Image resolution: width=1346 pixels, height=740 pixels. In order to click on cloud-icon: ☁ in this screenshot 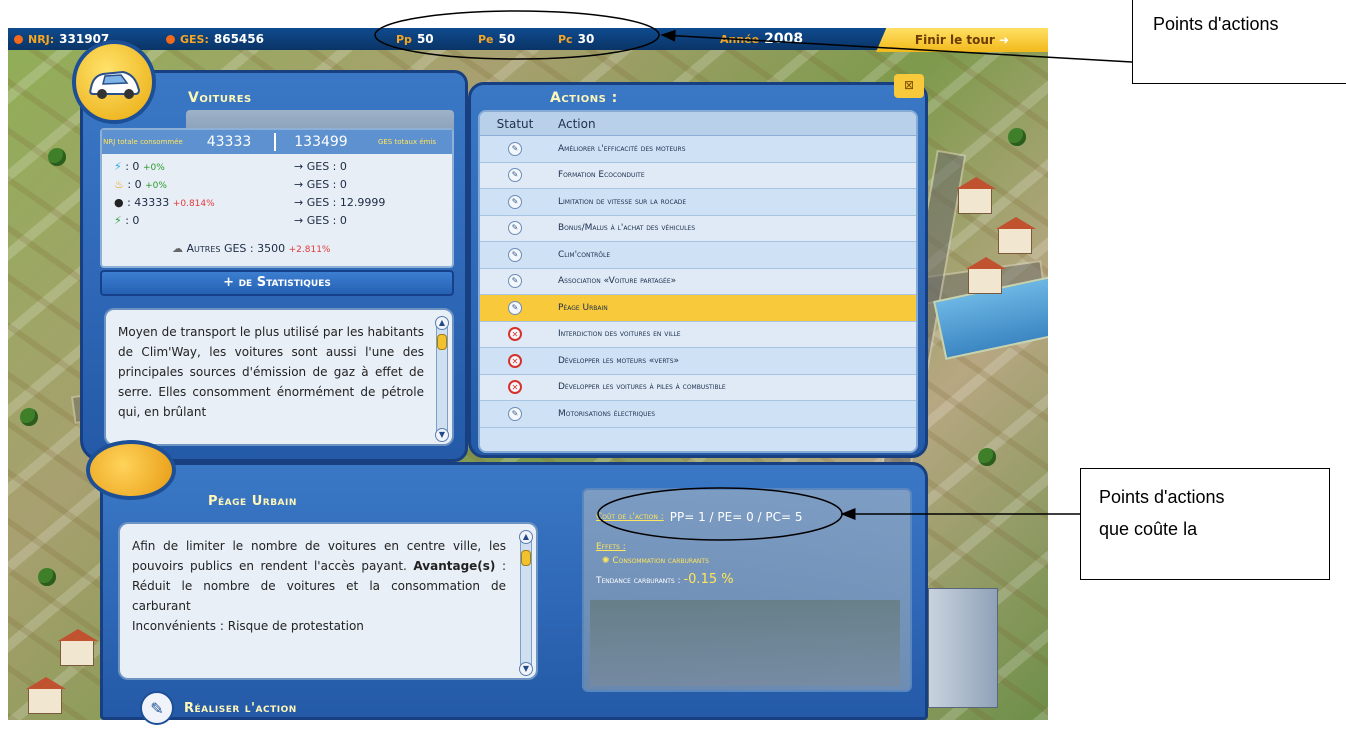, I will do `click(177, 248)`.